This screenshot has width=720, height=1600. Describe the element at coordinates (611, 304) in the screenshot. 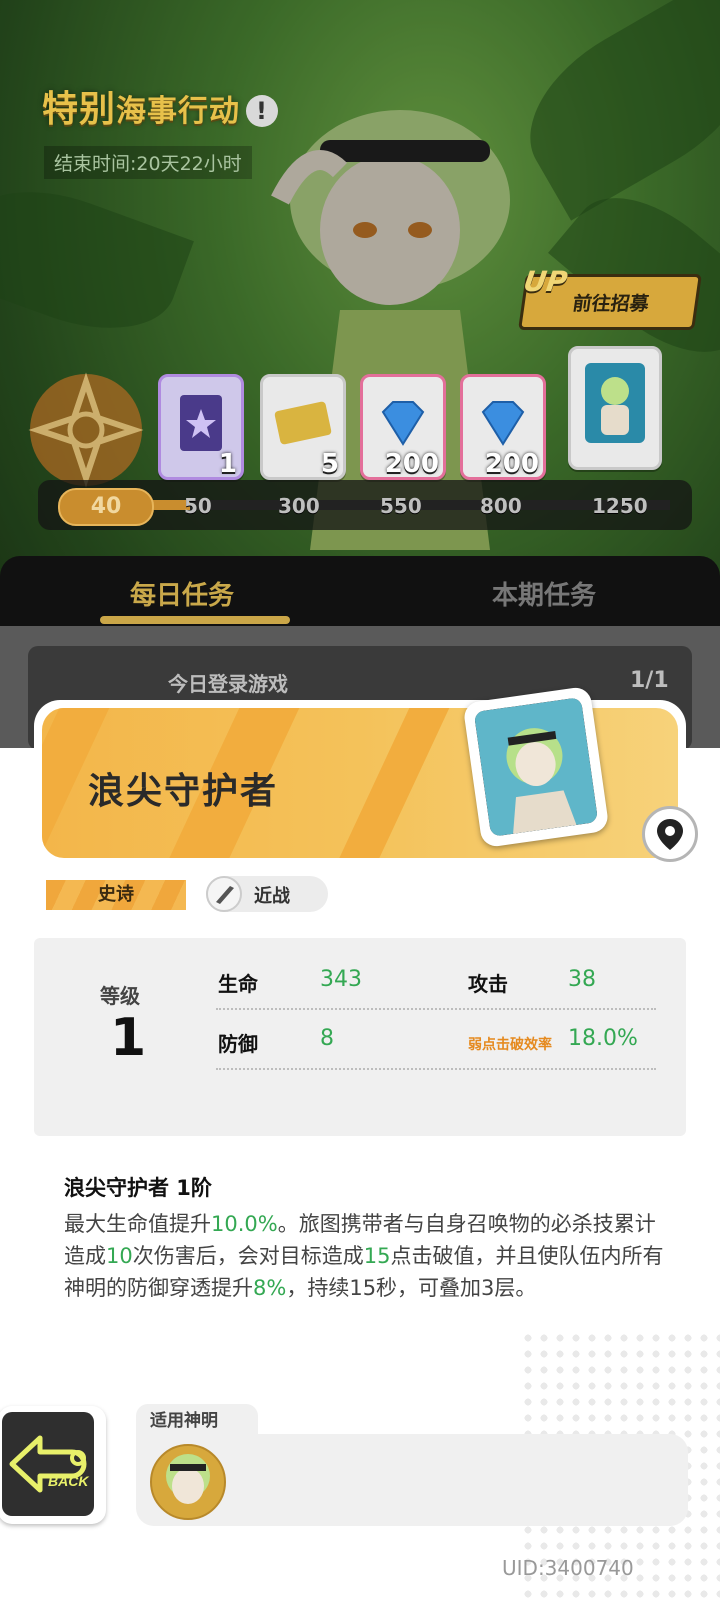

I see `recruit-label: 前往招募` at that location.